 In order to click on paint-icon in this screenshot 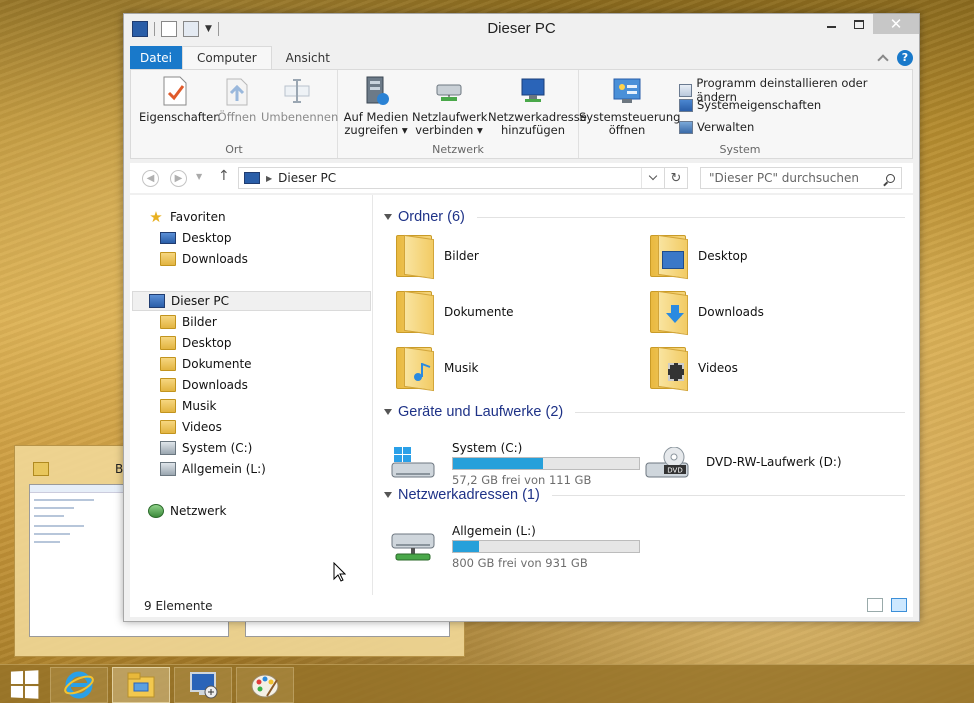, I will do `click(265, 686)`.